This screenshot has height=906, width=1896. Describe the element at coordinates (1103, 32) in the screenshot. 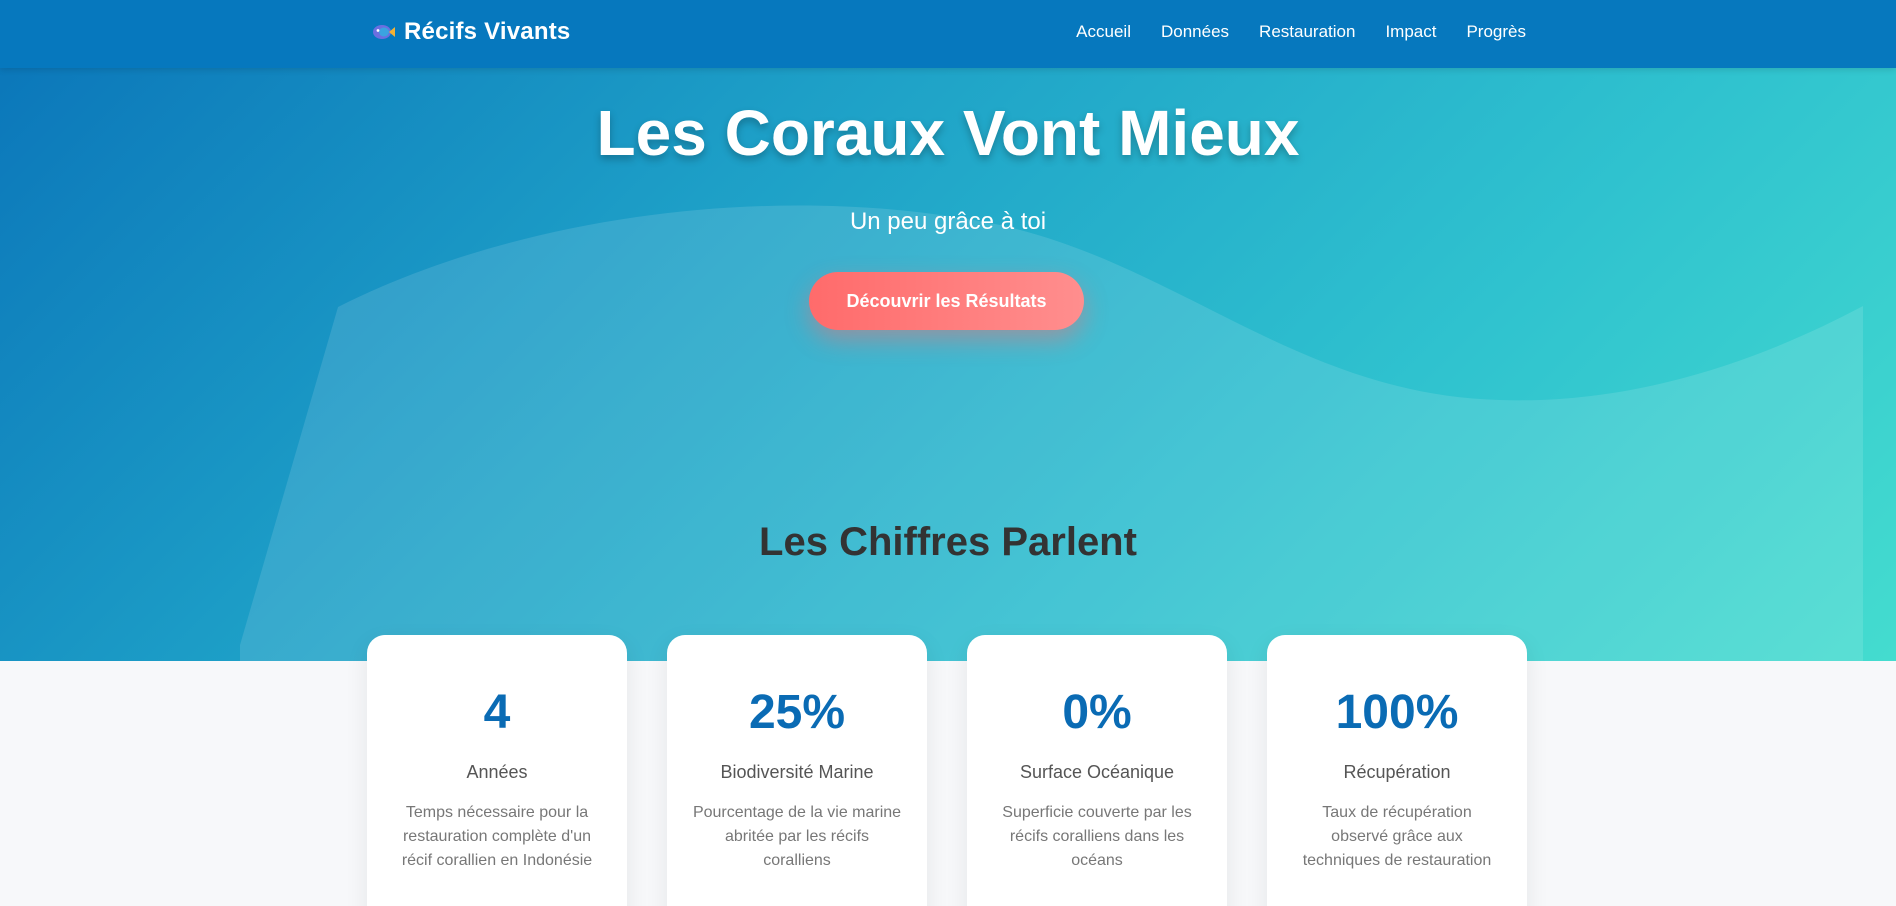

I see `nav-link-accueil: Accueil` at that location.